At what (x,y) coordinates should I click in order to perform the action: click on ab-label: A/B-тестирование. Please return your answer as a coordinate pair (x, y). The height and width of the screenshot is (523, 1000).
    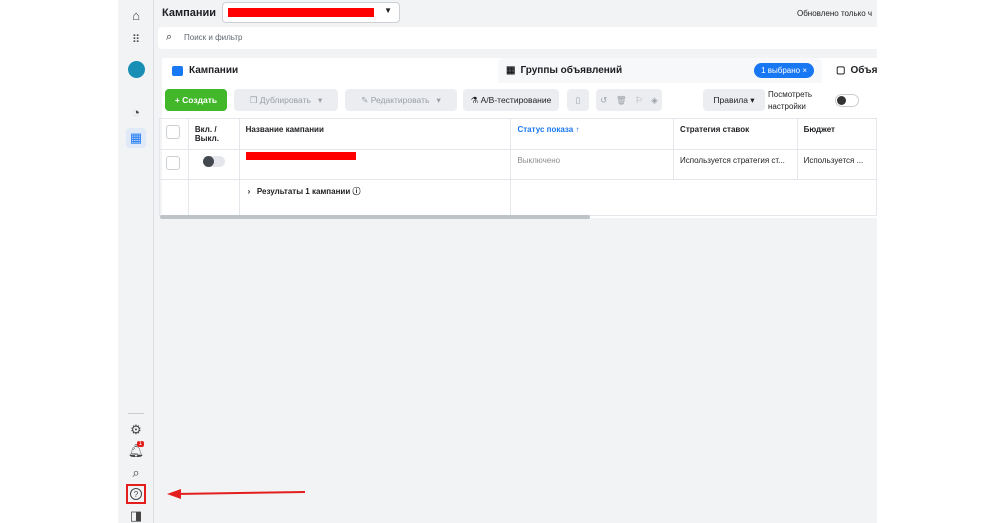
    Looking at the image, I should click on (516, 100).